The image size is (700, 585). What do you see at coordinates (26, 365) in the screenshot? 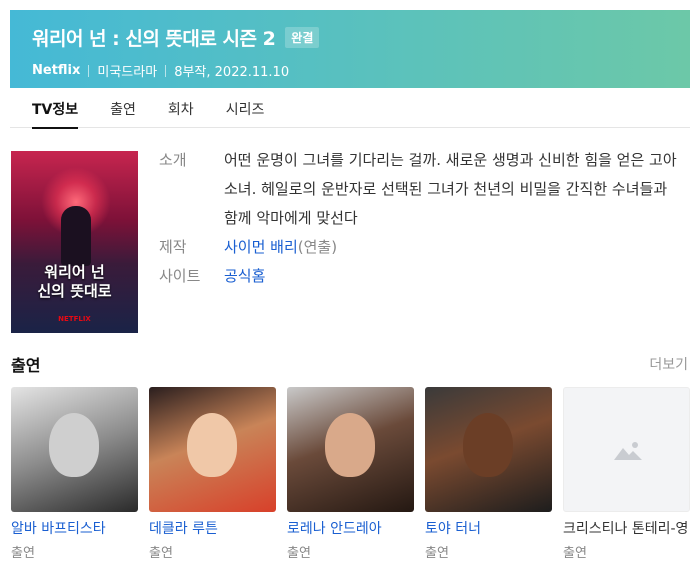
I see `cast-heading: 출연` at bounding box center [26, 365].